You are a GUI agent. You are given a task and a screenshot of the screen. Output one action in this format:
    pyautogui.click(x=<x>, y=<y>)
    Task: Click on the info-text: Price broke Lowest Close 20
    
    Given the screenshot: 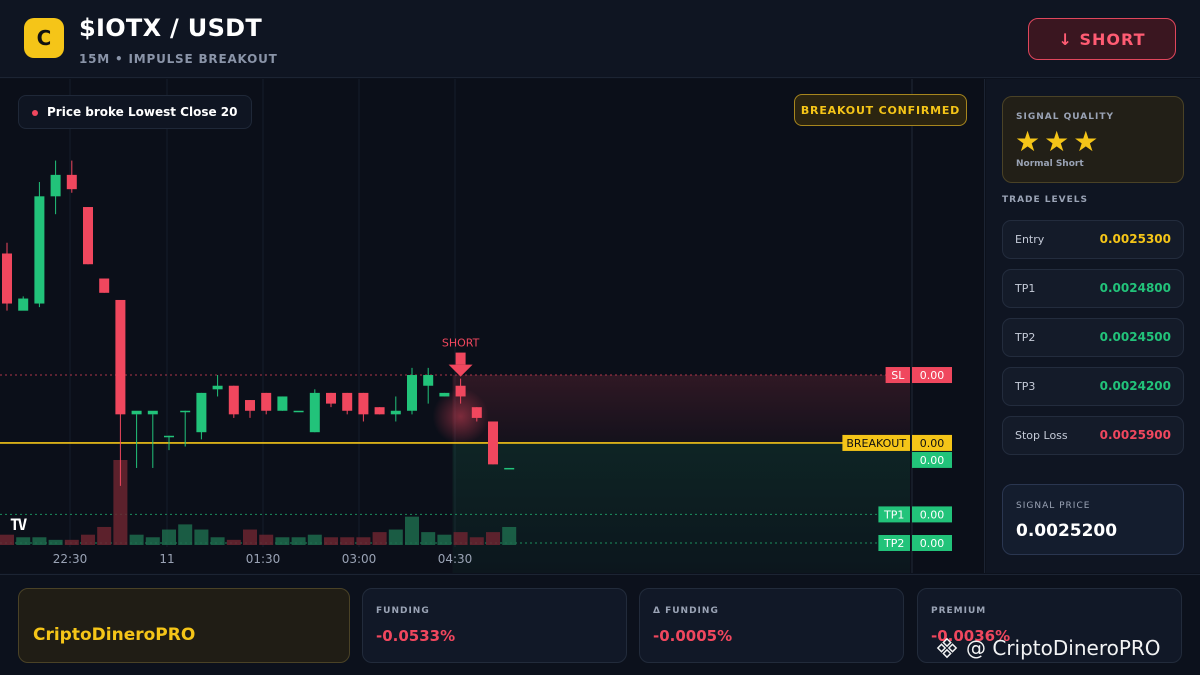 What is the action you would take?
    pyautogui.click(x=142, y=112)
    